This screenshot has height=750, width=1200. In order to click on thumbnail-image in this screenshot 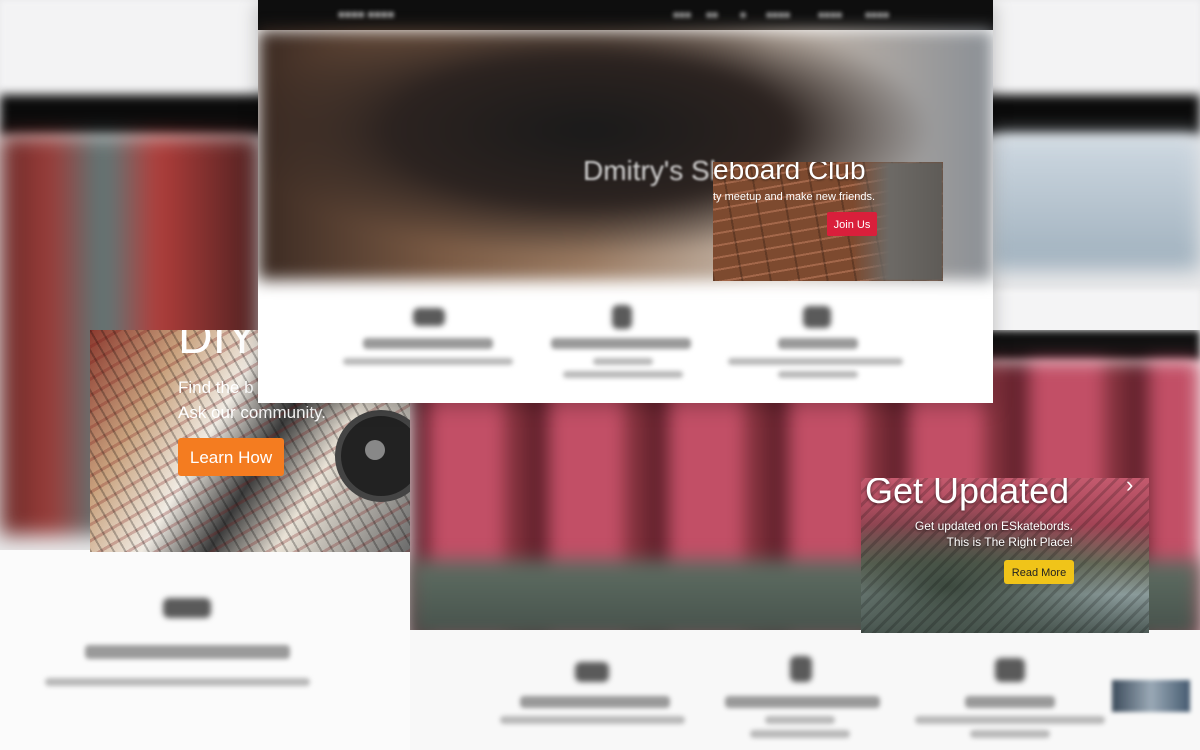, I will do `click(1151, 696)`.